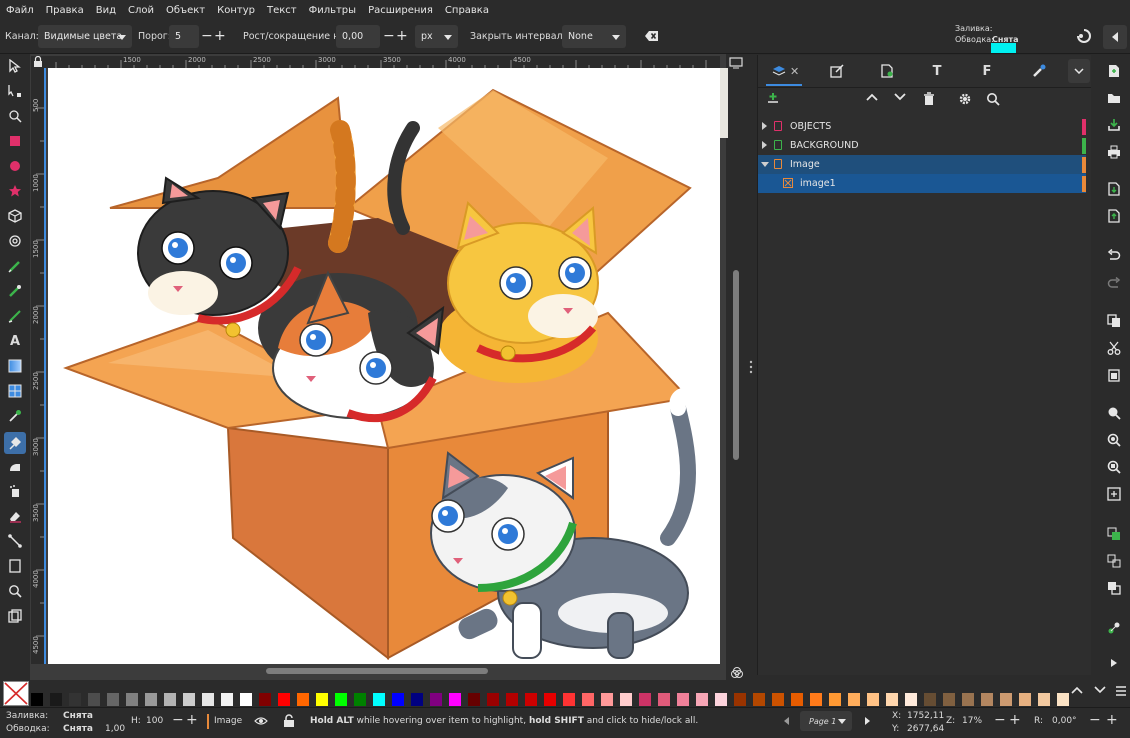 The width and height of the screenshot is (1130, 738). I want to click on search-icon, so click(993, 99).